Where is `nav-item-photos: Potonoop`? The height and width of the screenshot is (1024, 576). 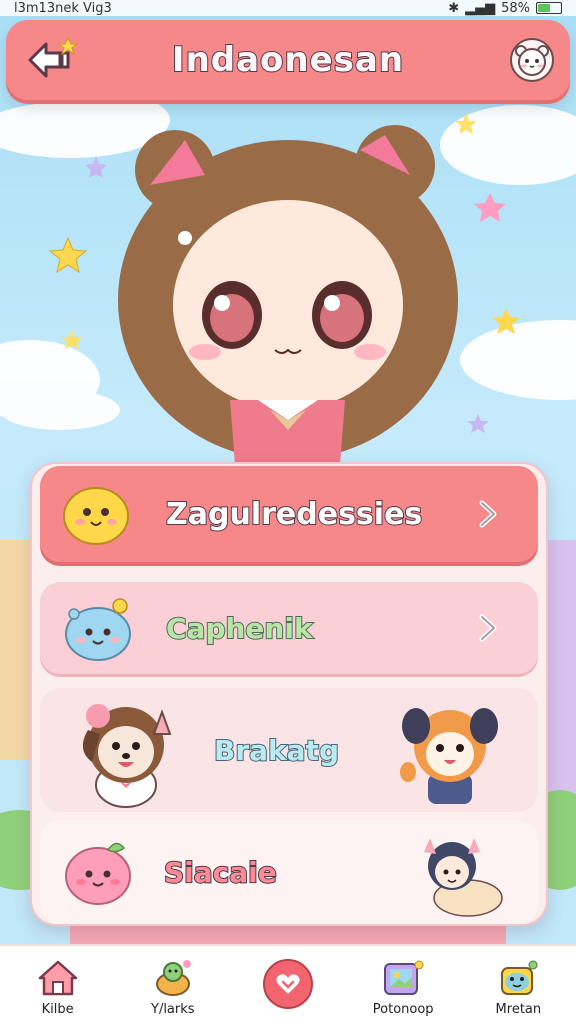 nav-item-photos: Potonoop is located at coordinates (403, 985).